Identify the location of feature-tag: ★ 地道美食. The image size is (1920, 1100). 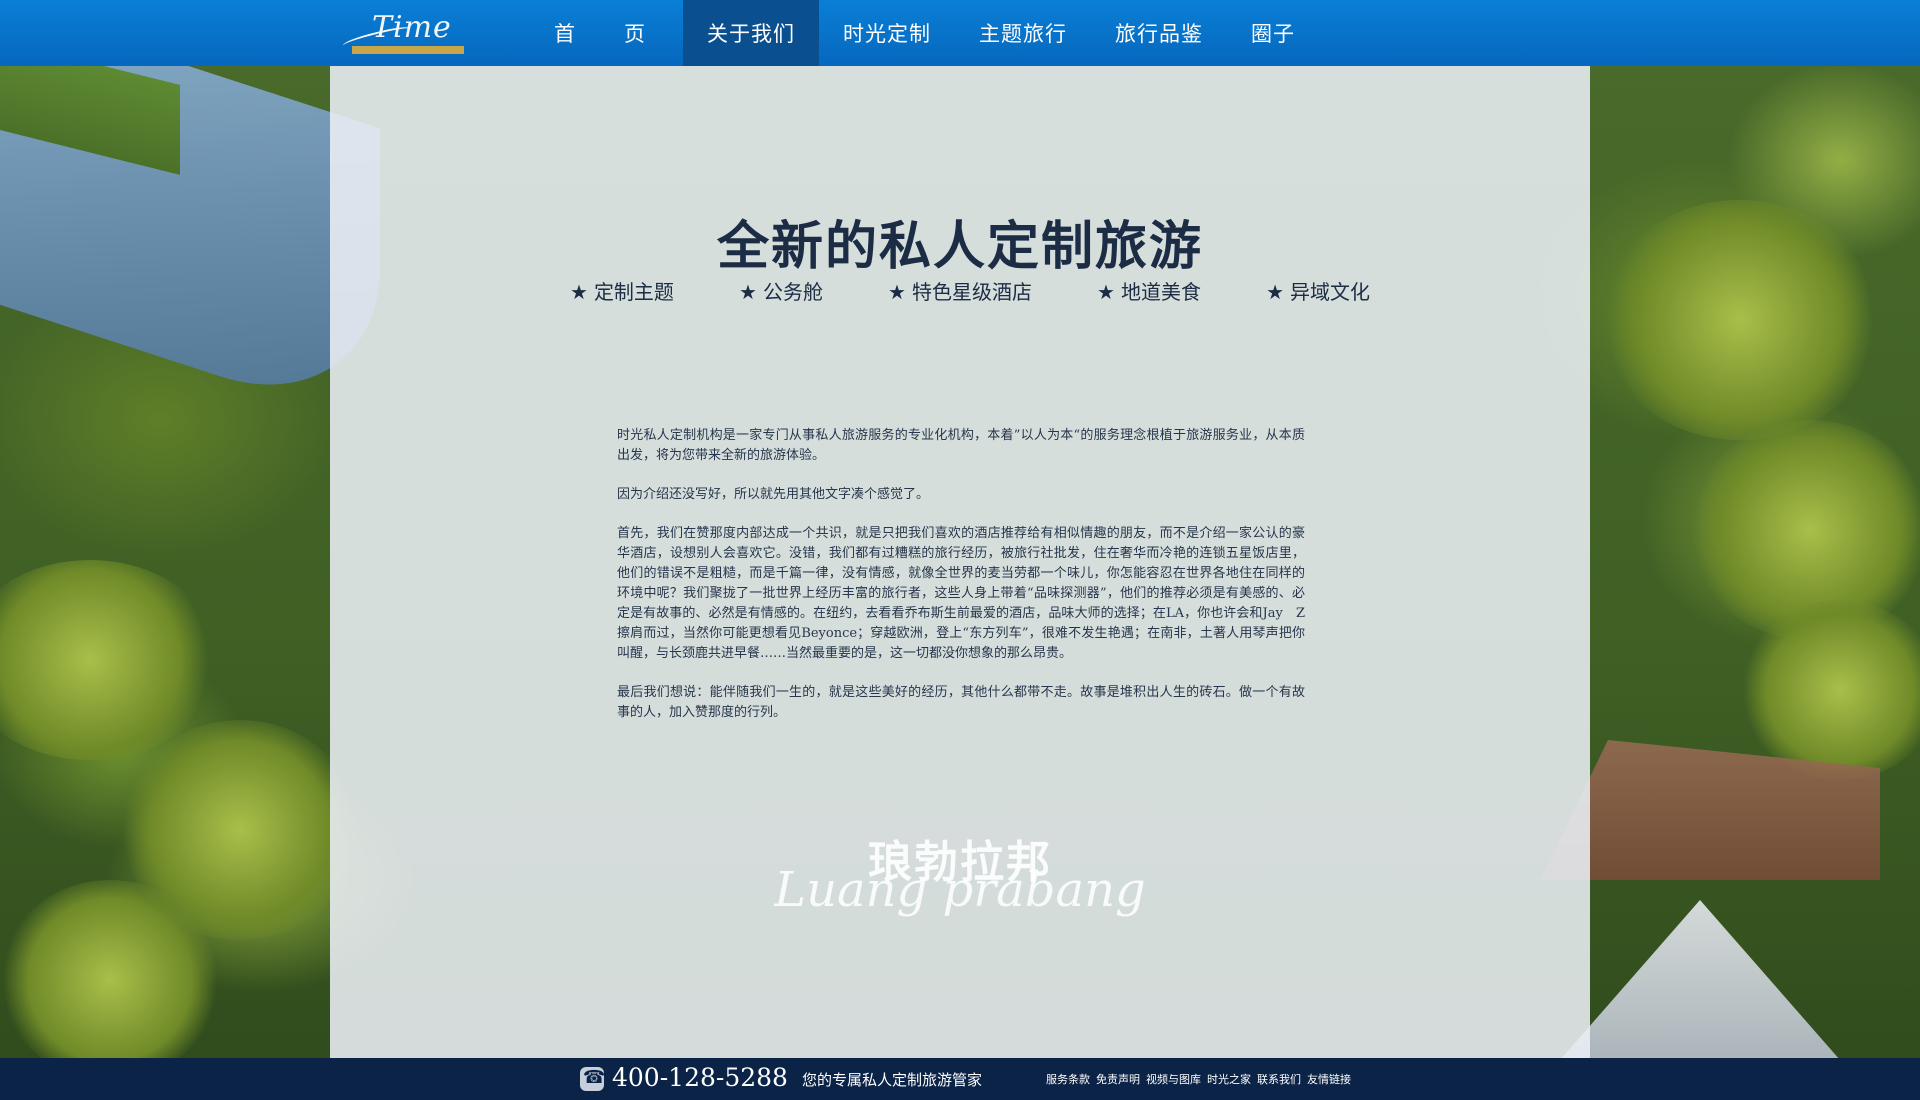
(1149, 291).